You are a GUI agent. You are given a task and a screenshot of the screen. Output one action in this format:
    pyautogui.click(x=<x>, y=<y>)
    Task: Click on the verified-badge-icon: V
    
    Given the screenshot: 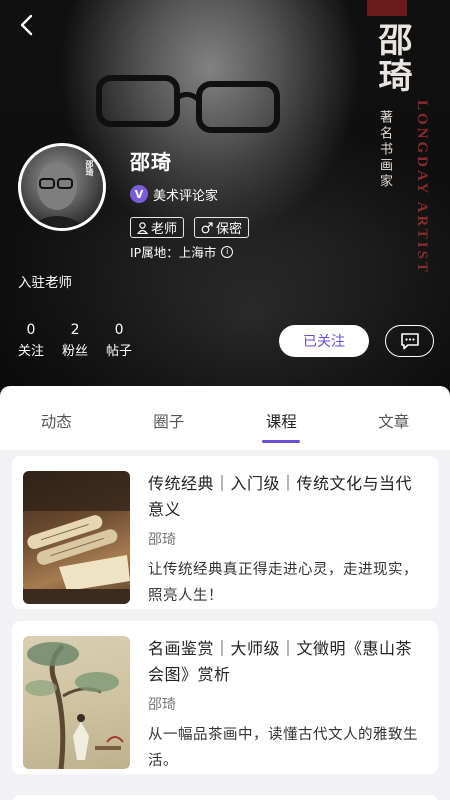 What is the action you would take?
    pyautogui.click(x=139, y=194)
    